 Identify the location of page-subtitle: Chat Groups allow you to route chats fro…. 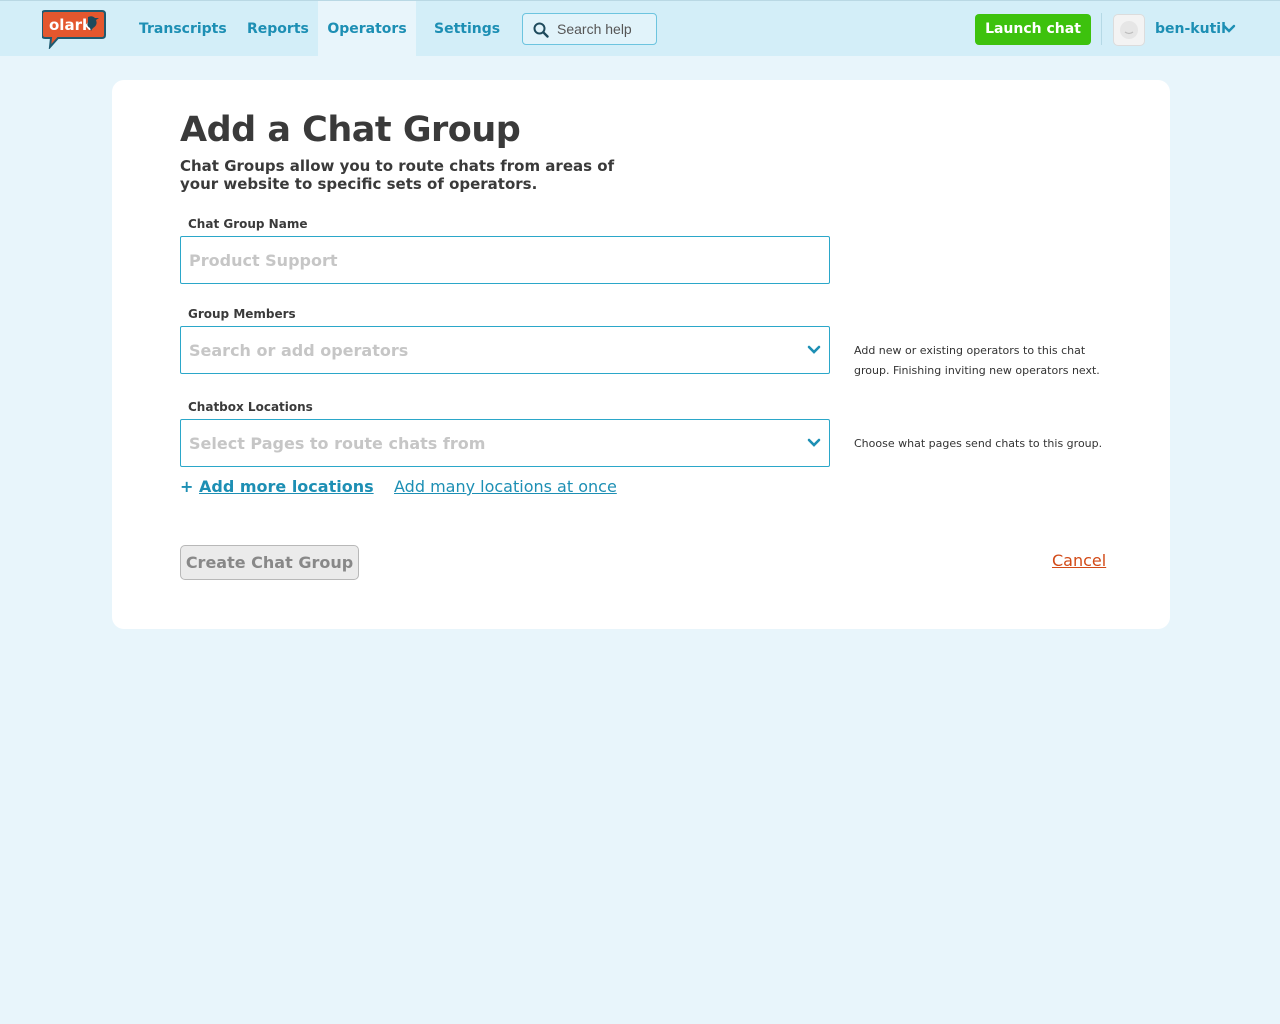
(397, 175).